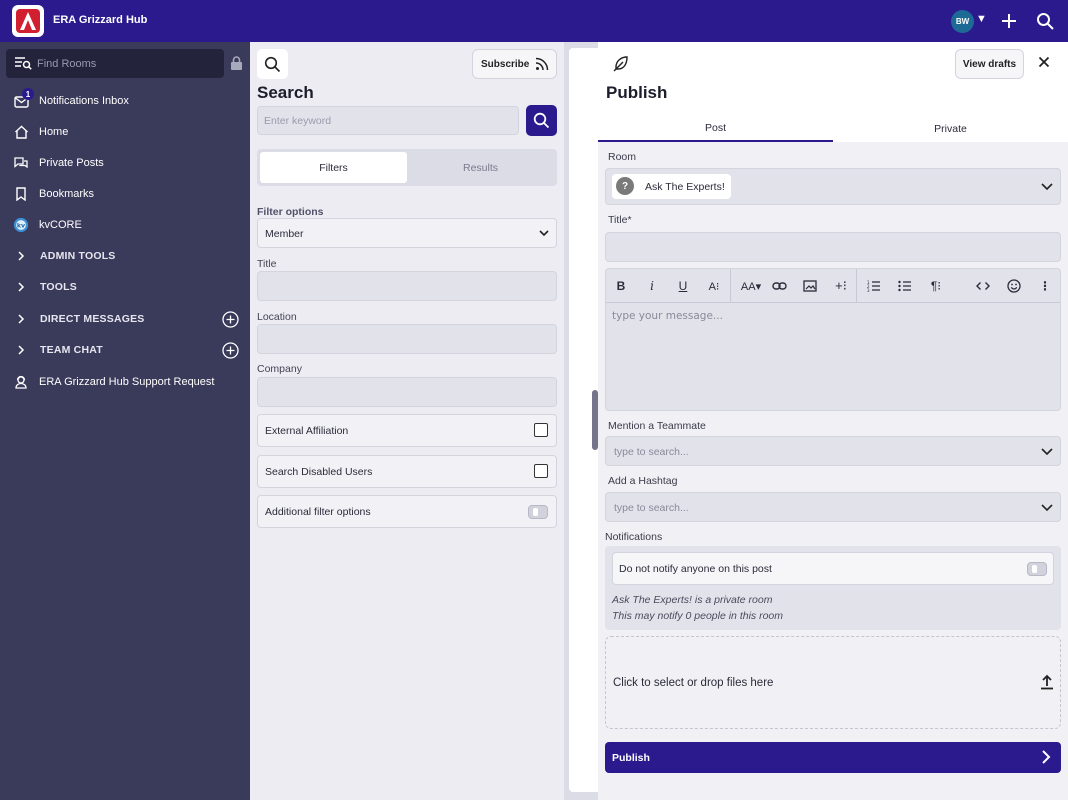 The height and width of the screenshot is (800, 1068). Describe the element at coordinates (541, 430) in the screenshot. I see `external-affiliation-checkbox` at that location.